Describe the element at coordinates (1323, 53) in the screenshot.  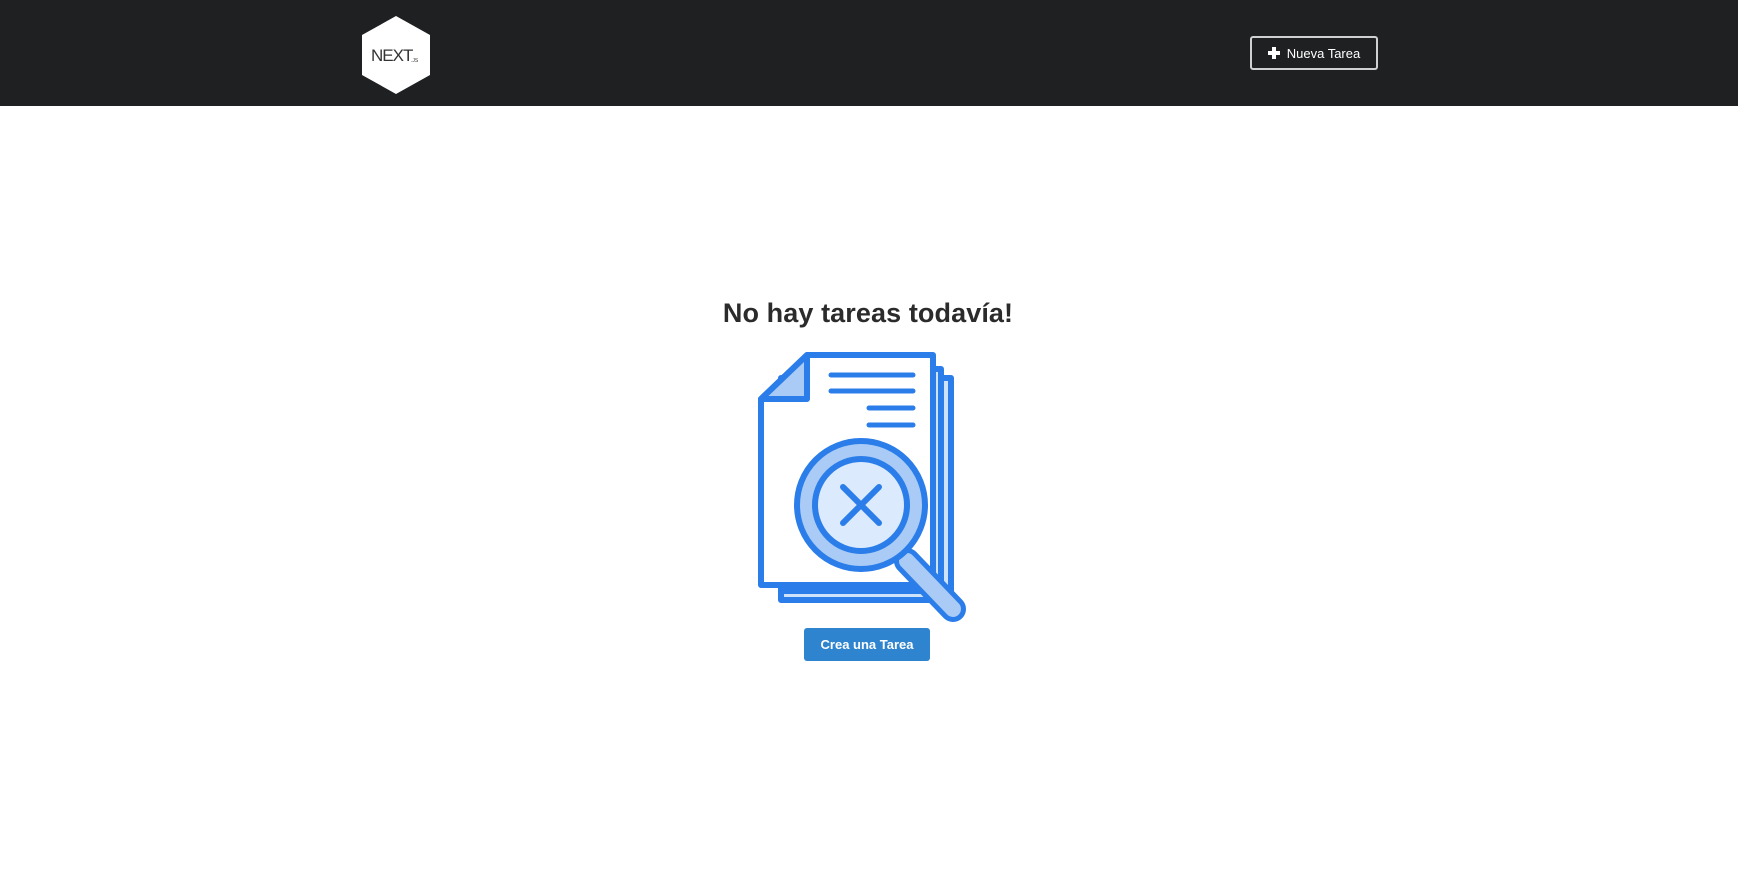
I see `new-task-label: Nueva Tarea` at that location.